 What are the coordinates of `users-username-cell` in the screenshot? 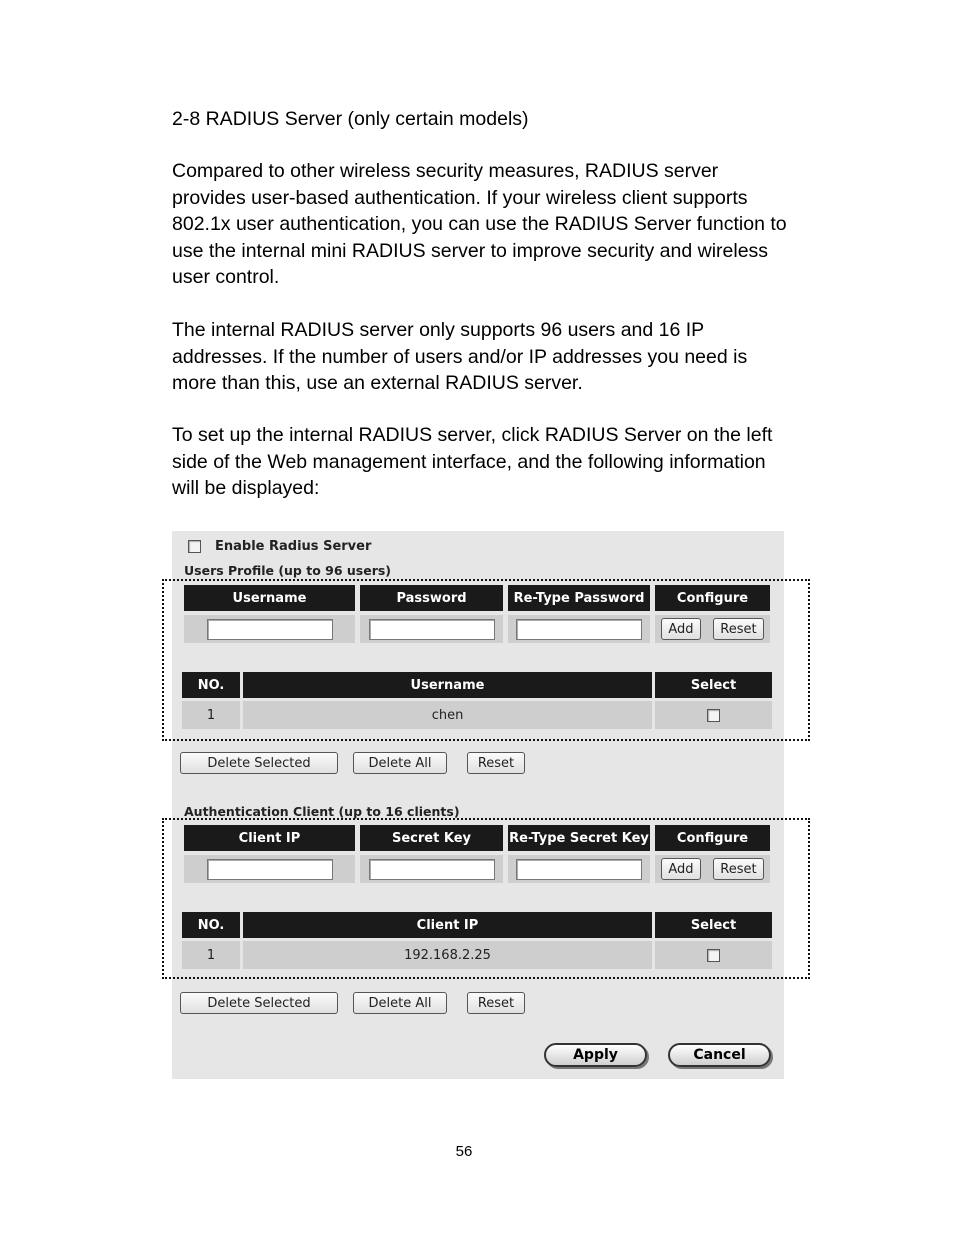 It's located at (269, 629).